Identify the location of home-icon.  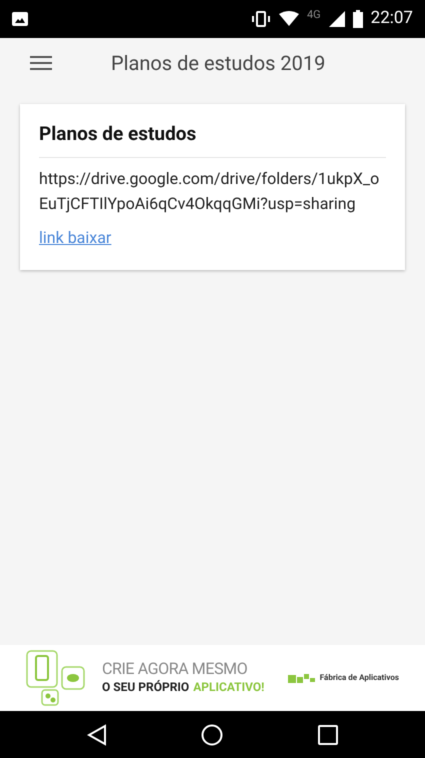
(212, 735).